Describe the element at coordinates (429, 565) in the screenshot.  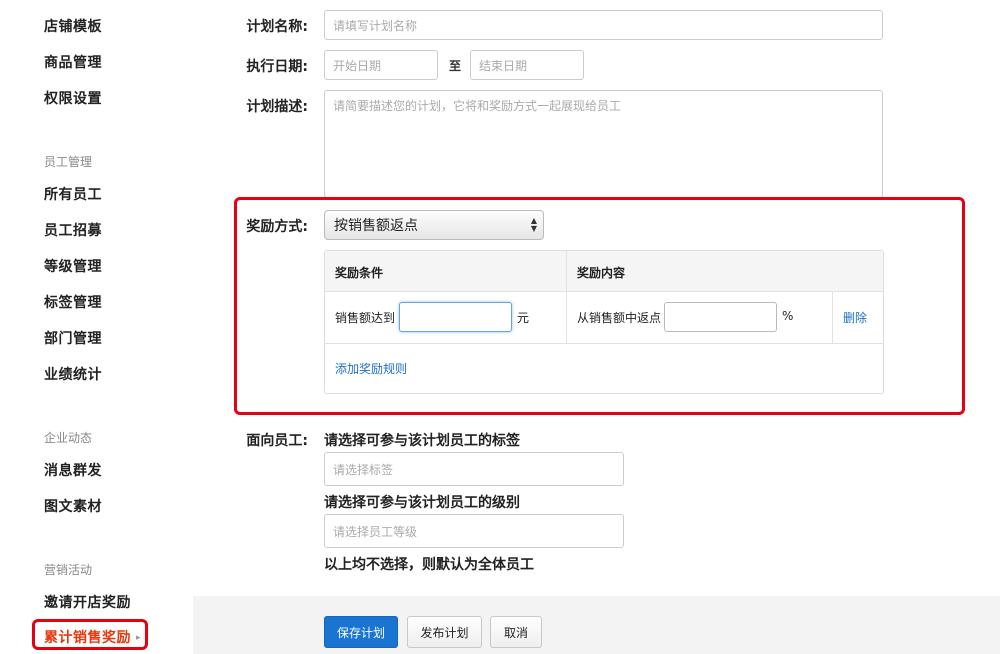
I see `default-note: 以上均不选择，则默认为全体员工` at that location.